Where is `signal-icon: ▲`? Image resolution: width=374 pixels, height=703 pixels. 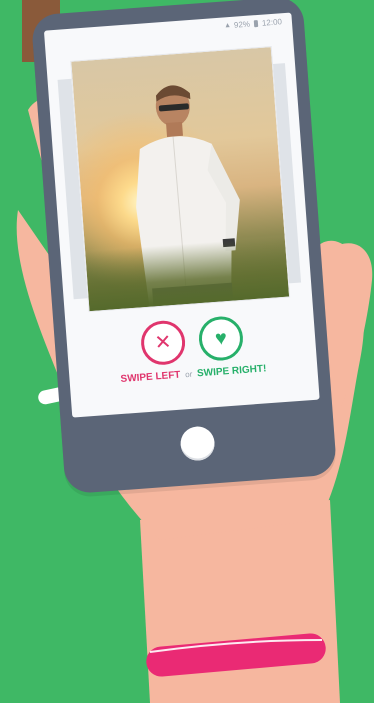
signal-icon: ▲ is located at coordinates (227, 26).